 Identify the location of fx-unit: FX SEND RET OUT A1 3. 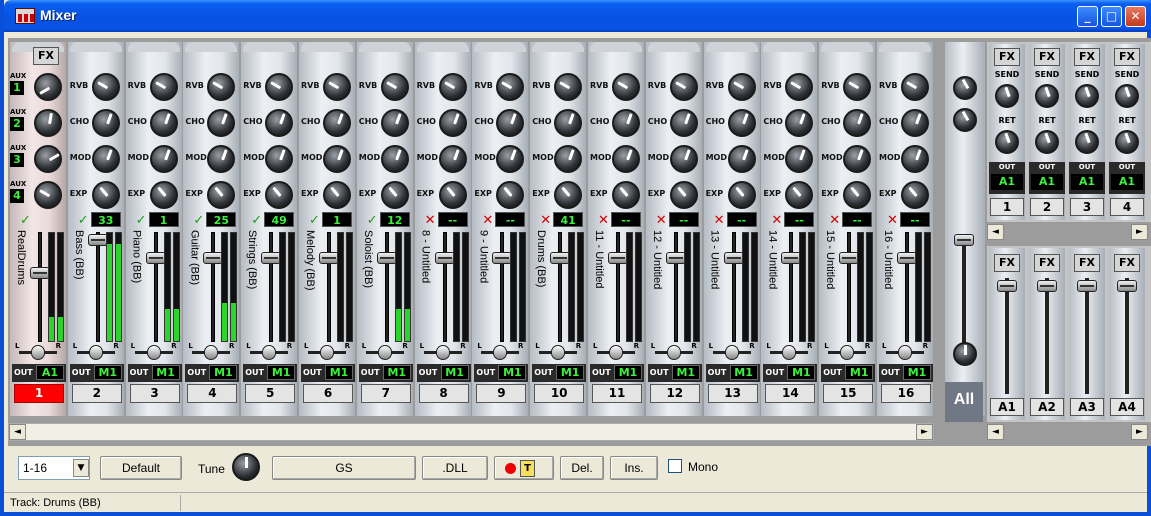
(1087, 132).